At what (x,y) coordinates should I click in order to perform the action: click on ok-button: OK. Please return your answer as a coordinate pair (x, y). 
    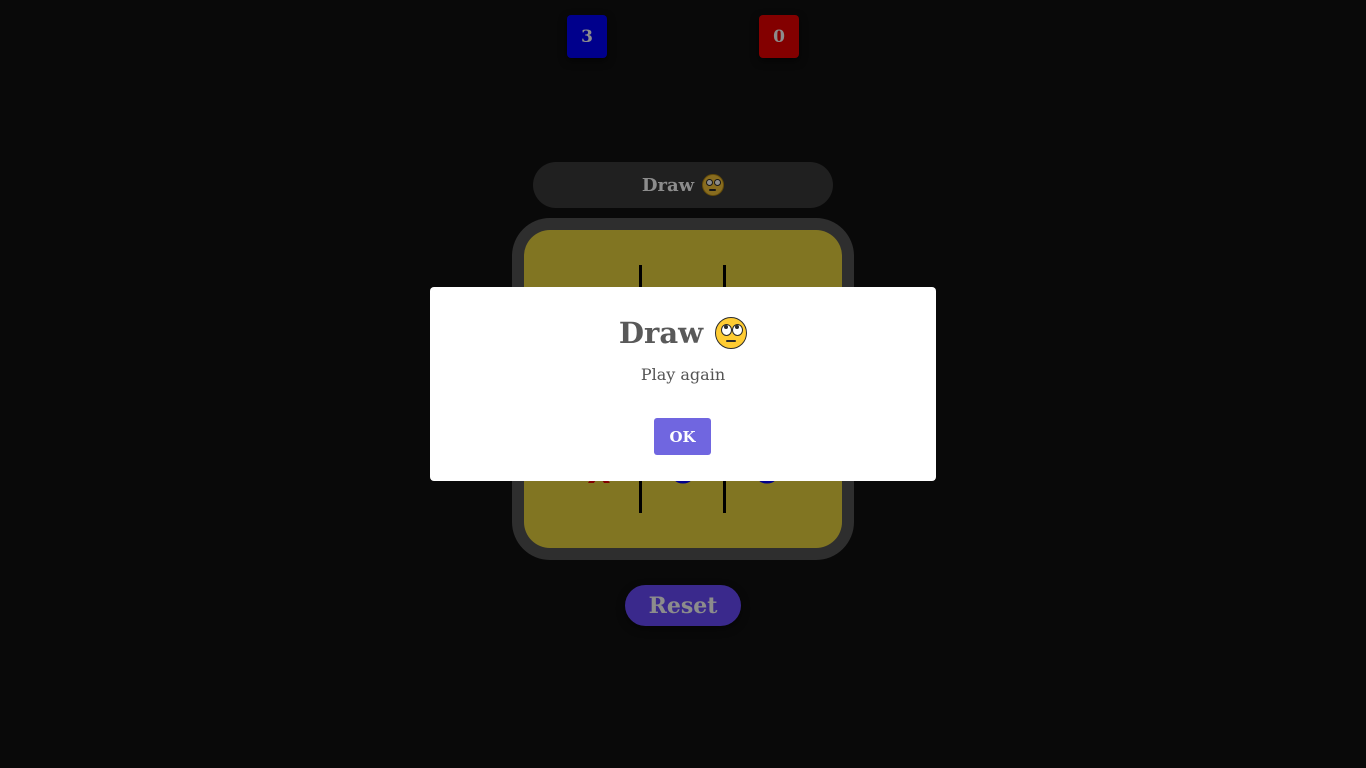
    Looking at the image, I should click on (682, 436).